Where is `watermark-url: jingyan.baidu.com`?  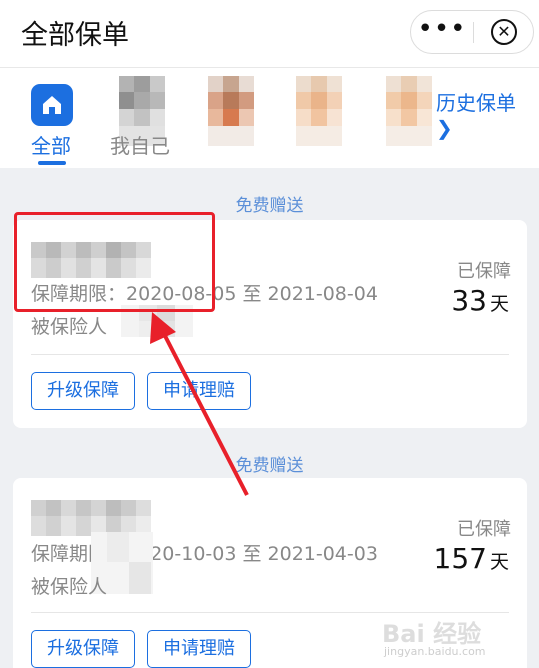 watermark-url: jingyan.baidu.com is located at coordinates (435, 651).